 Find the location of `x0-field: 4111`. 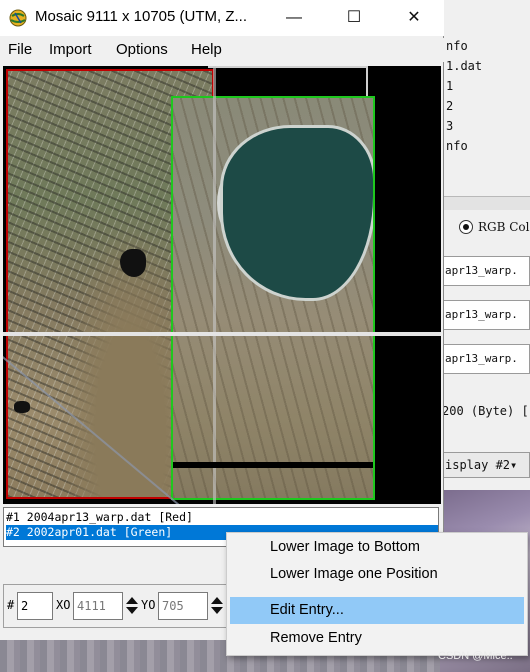

x0-field: 4111 is located at coordinates (98, 606).